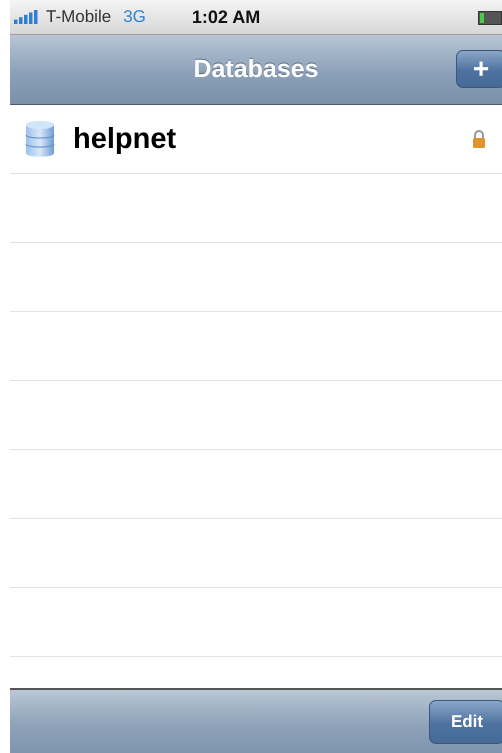  Describe the element at coordinates (256, 69) in the screenshot. I see `screen-title: Databases` at that location.